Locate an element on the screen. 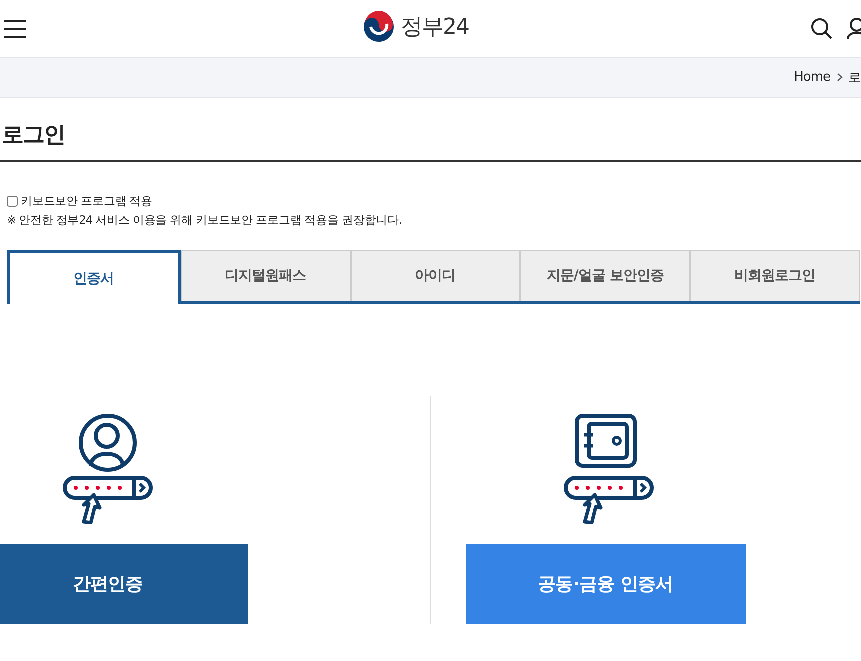 The height and width of the screenshot is (661, 861). user-icon is located at coordinates (854, 29).